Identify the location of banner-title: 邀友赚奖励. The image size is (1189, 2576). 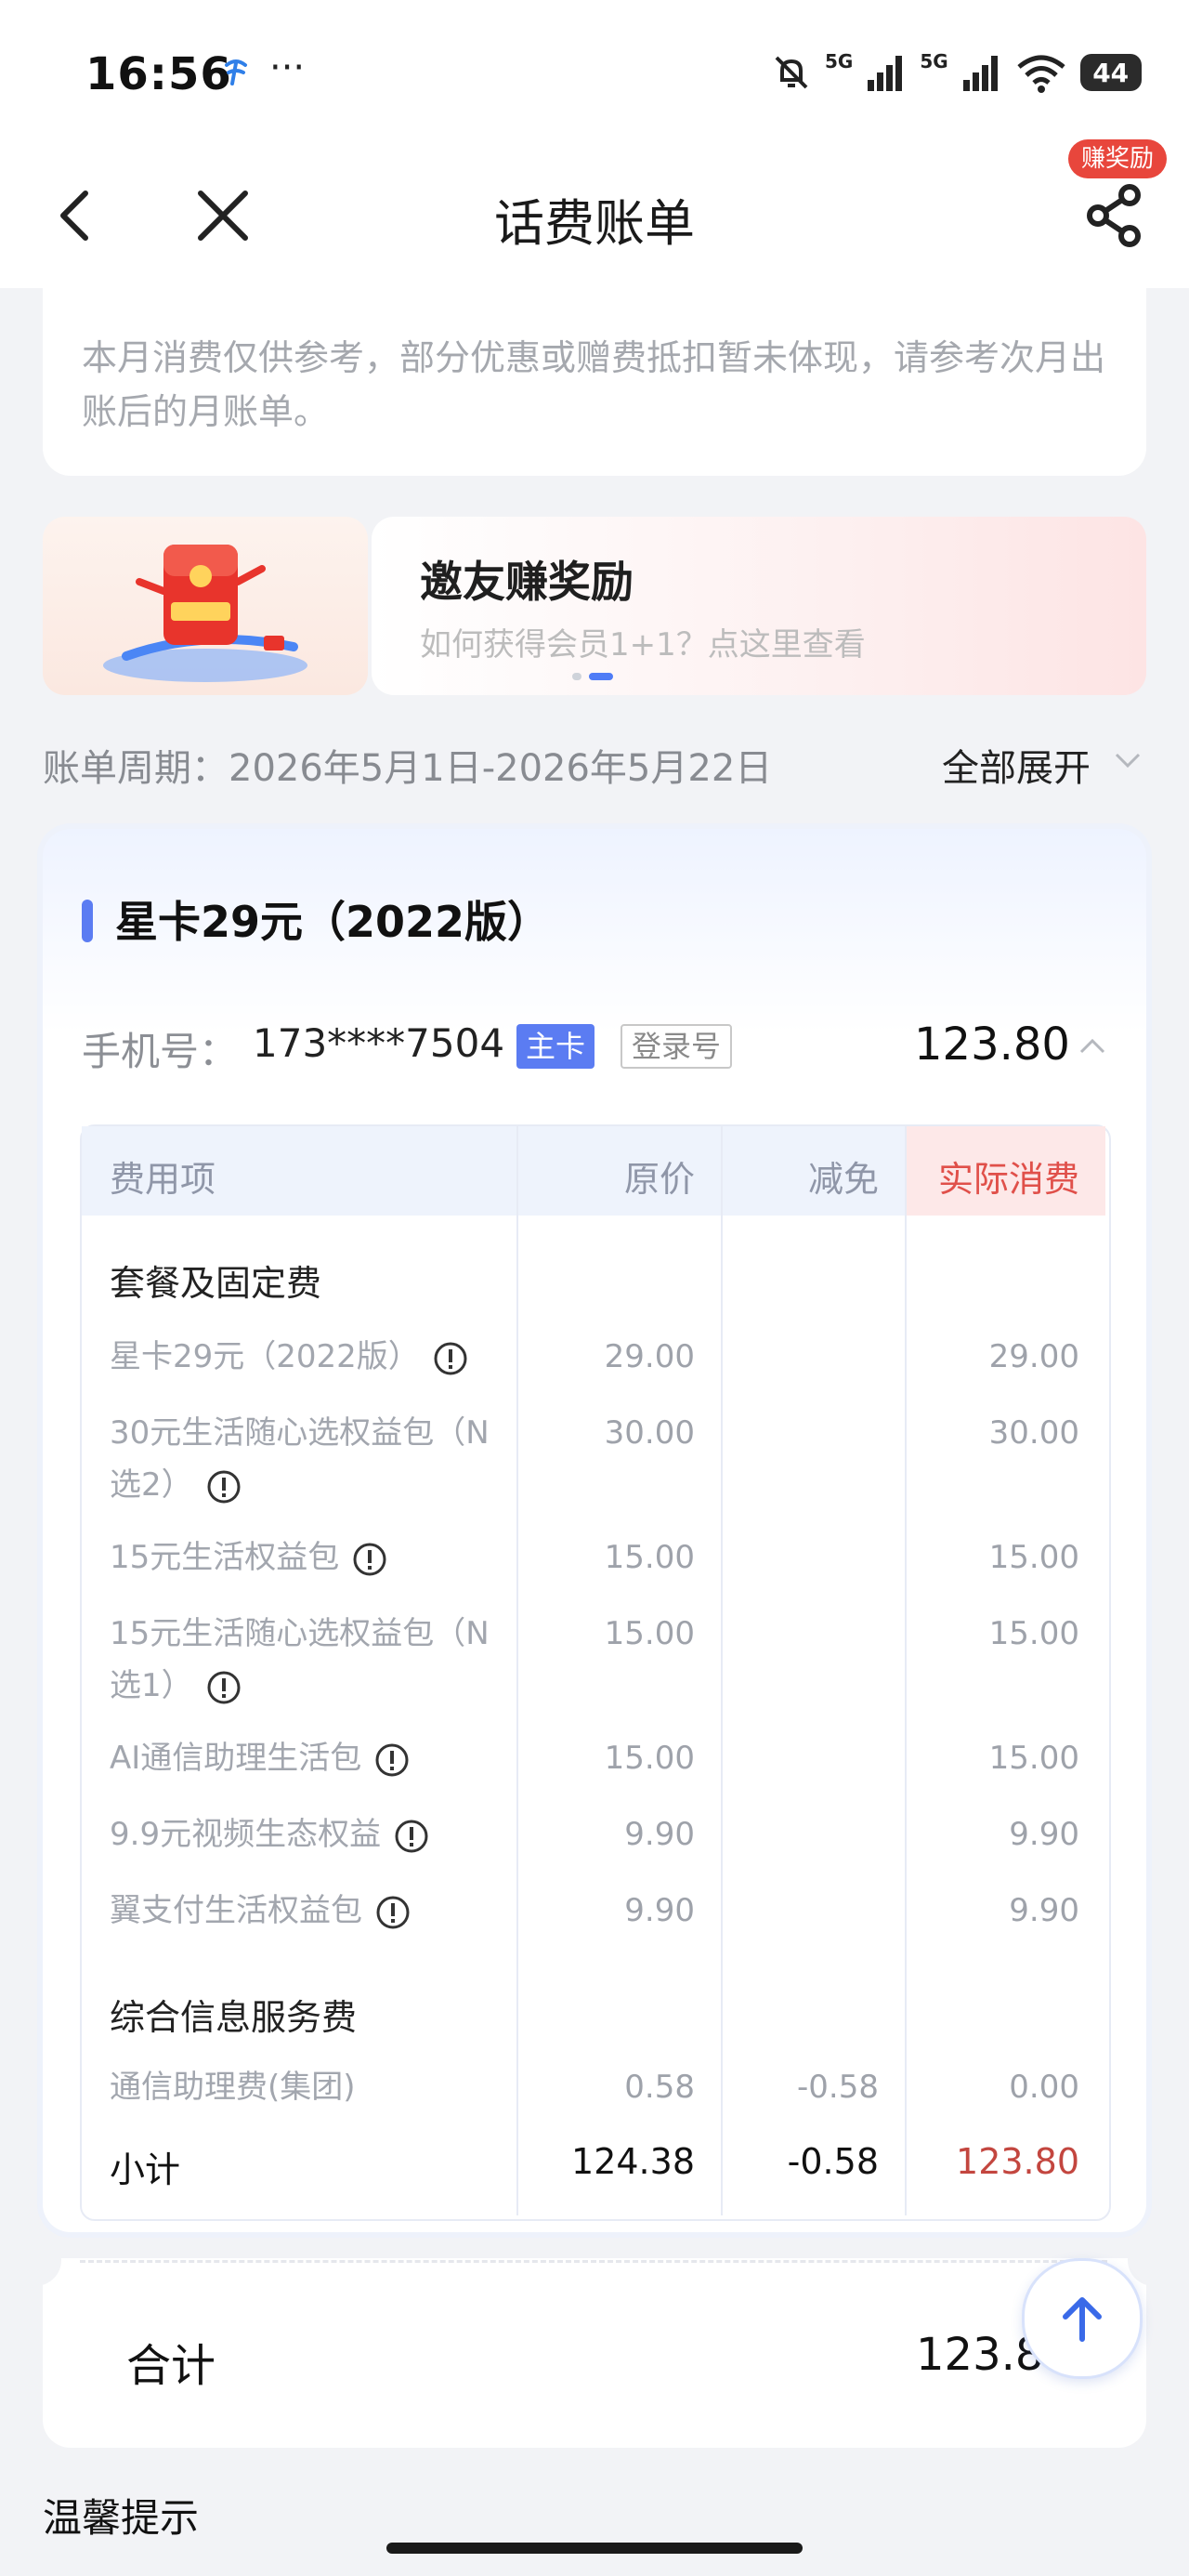
(527, 582).